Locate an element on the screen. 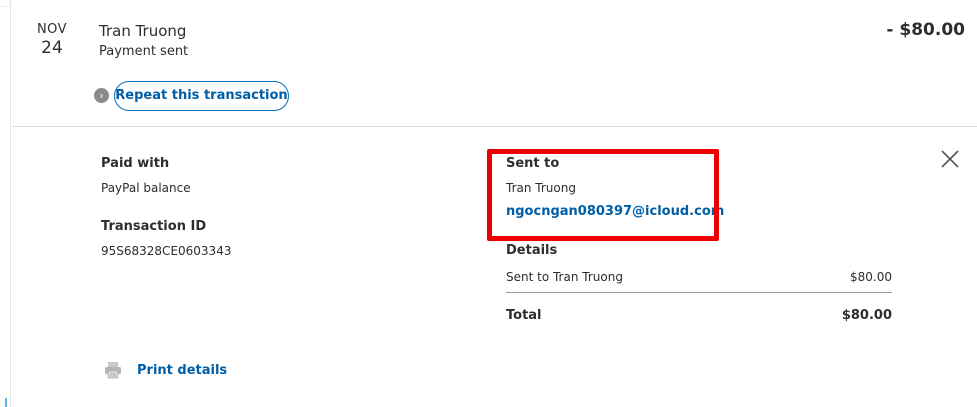 Image resolution: width=977 pixels, height=407 pixels. transaction-name: Tran Truong is located at coordinates (143, 31).